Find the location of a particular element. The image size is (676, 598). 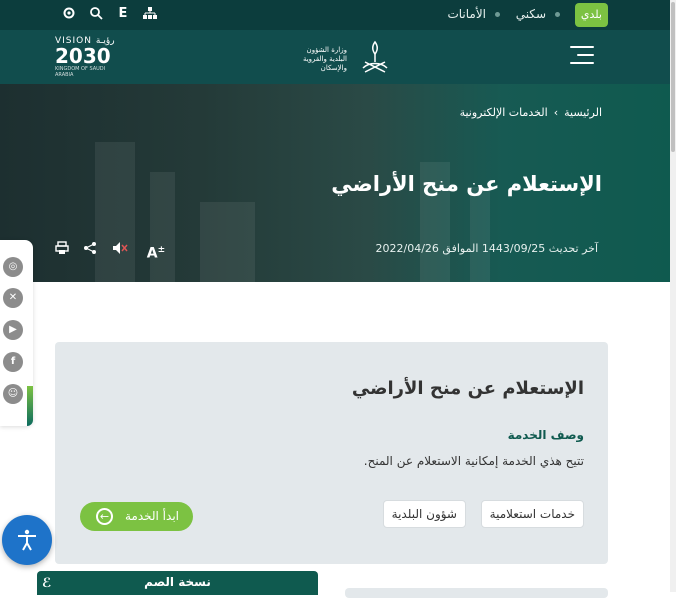

breadcrumb: الرئيسية › الخدمات الإلكترونية is located at coordinates (528, 112).